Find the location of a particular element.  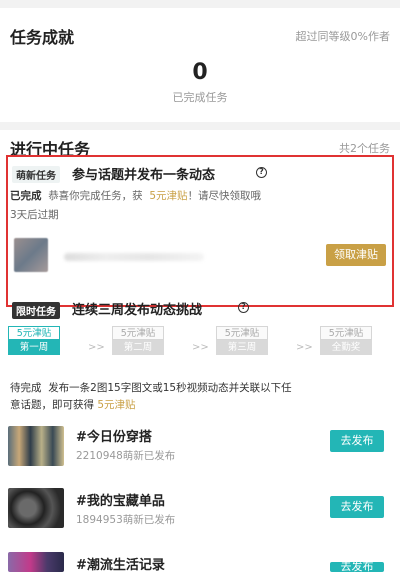

task2-title: 连续三周发布动态挑战 is located at coordinates (137, 310).